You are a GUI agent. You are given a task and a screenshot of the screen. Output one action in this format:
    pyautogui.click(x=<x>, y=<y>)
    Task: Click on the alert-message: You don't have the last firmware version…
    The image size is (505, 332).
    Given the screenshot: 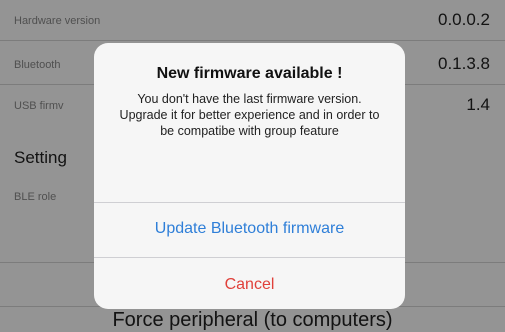 What is the action you would take?
    pyautogui.click(x=249, y=115)
    